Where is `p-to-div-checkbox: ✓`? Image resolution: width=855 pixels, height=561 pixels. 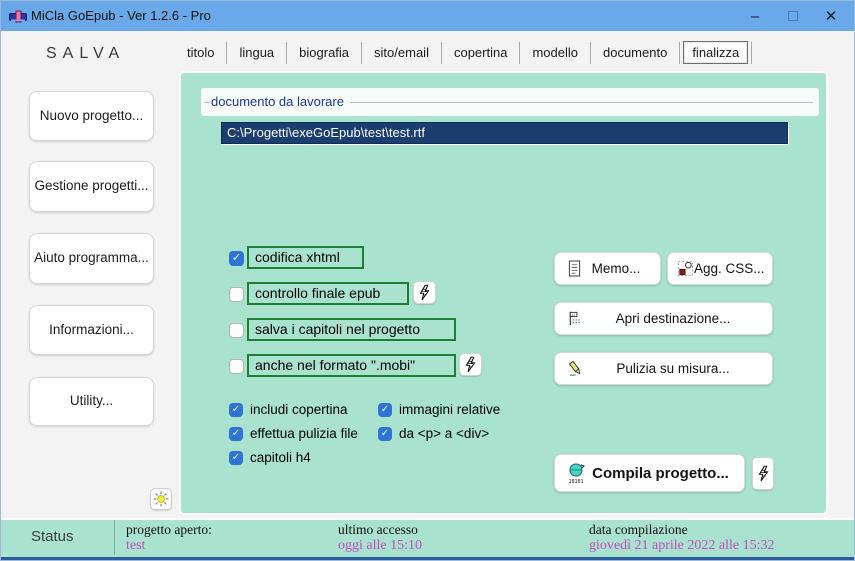 p-to-div-checkbox: ✓ is located at coordinates (385, 434).